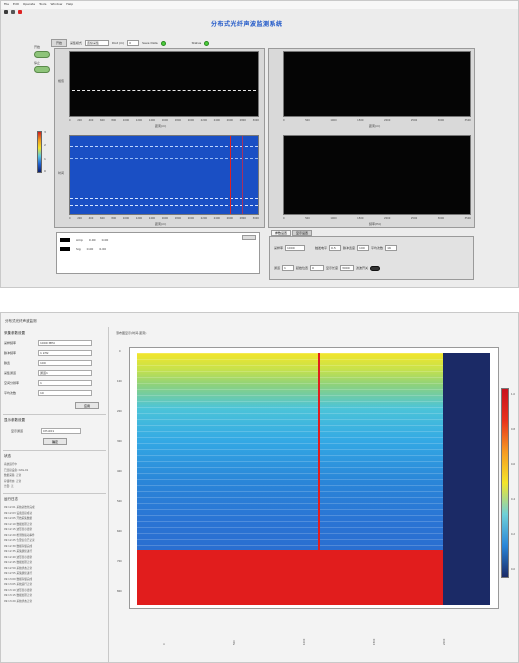 The height and width of the screenshot is (663, 519). I want to click on menu-help: Help, so click(69, 5).